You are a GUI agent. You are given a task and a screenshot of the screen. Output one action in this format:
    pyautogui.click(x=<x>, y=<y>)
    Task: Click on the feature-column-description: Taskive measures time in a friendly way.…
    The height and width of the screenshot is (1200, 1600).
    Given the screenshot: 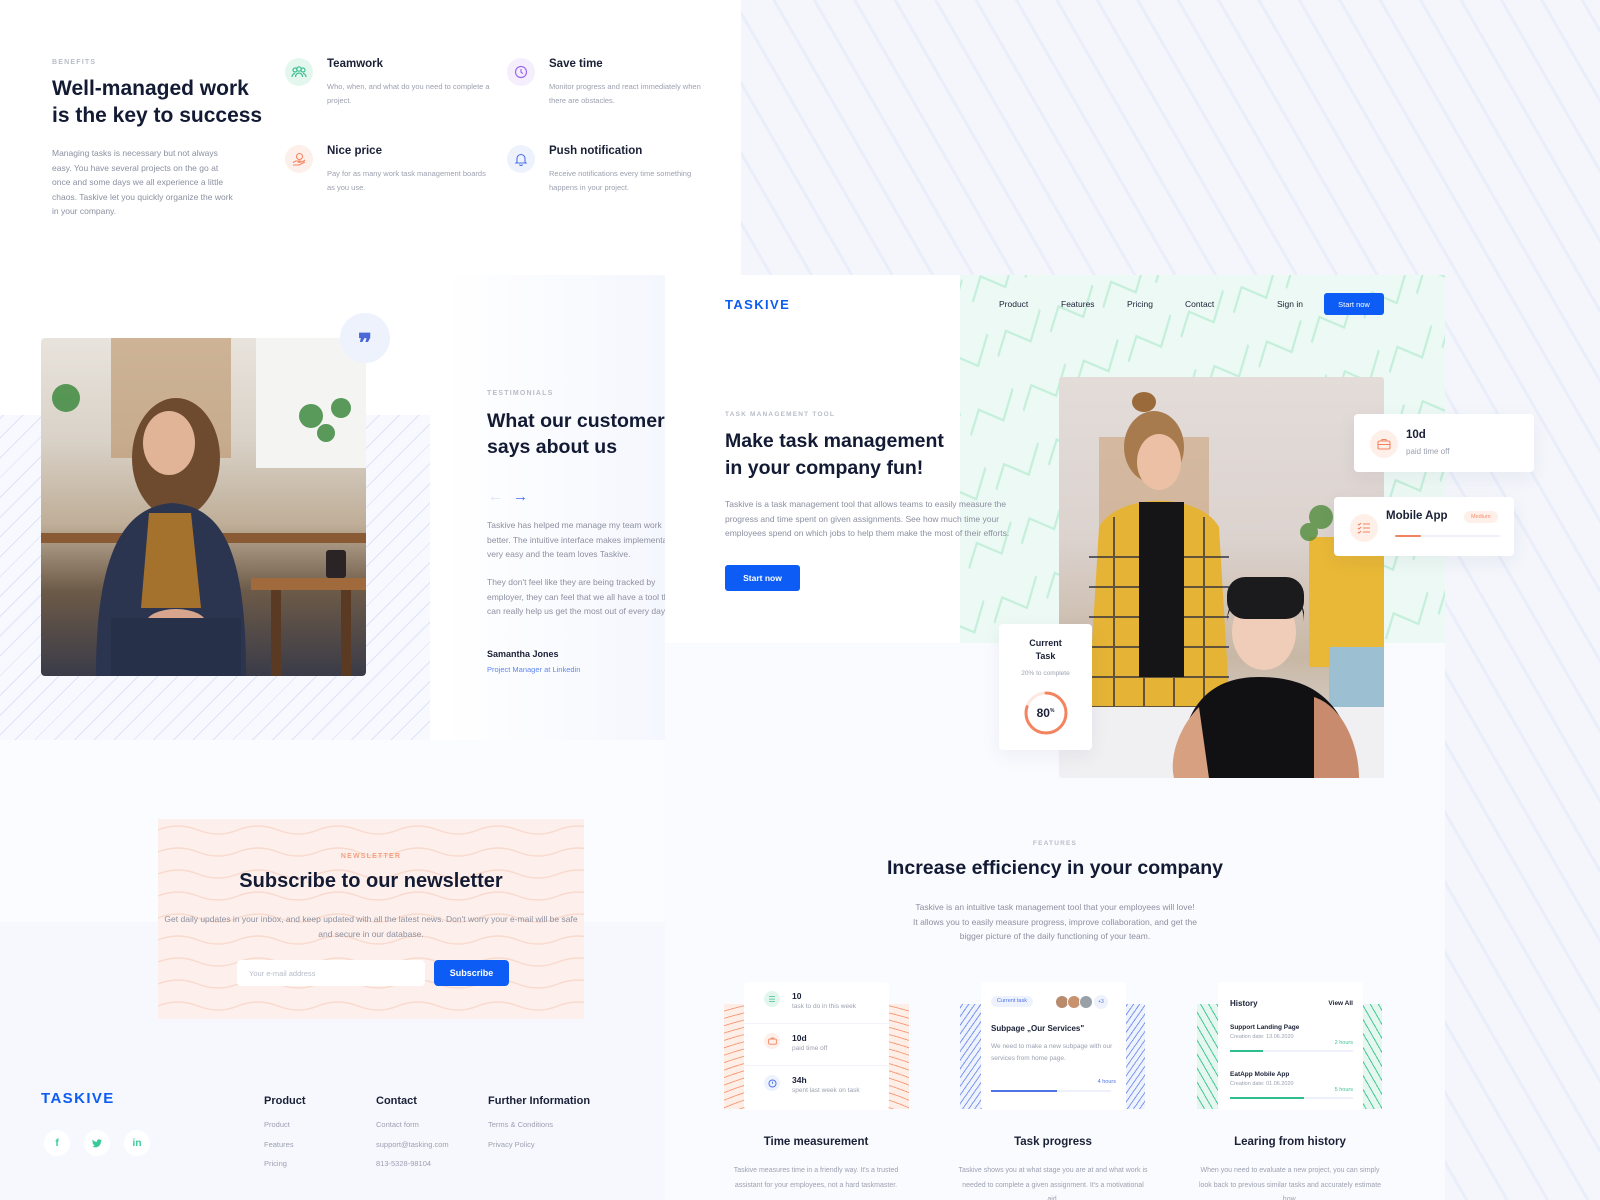 What is the action you would take?
    pyautogui.click(x=816, y=1178)
    